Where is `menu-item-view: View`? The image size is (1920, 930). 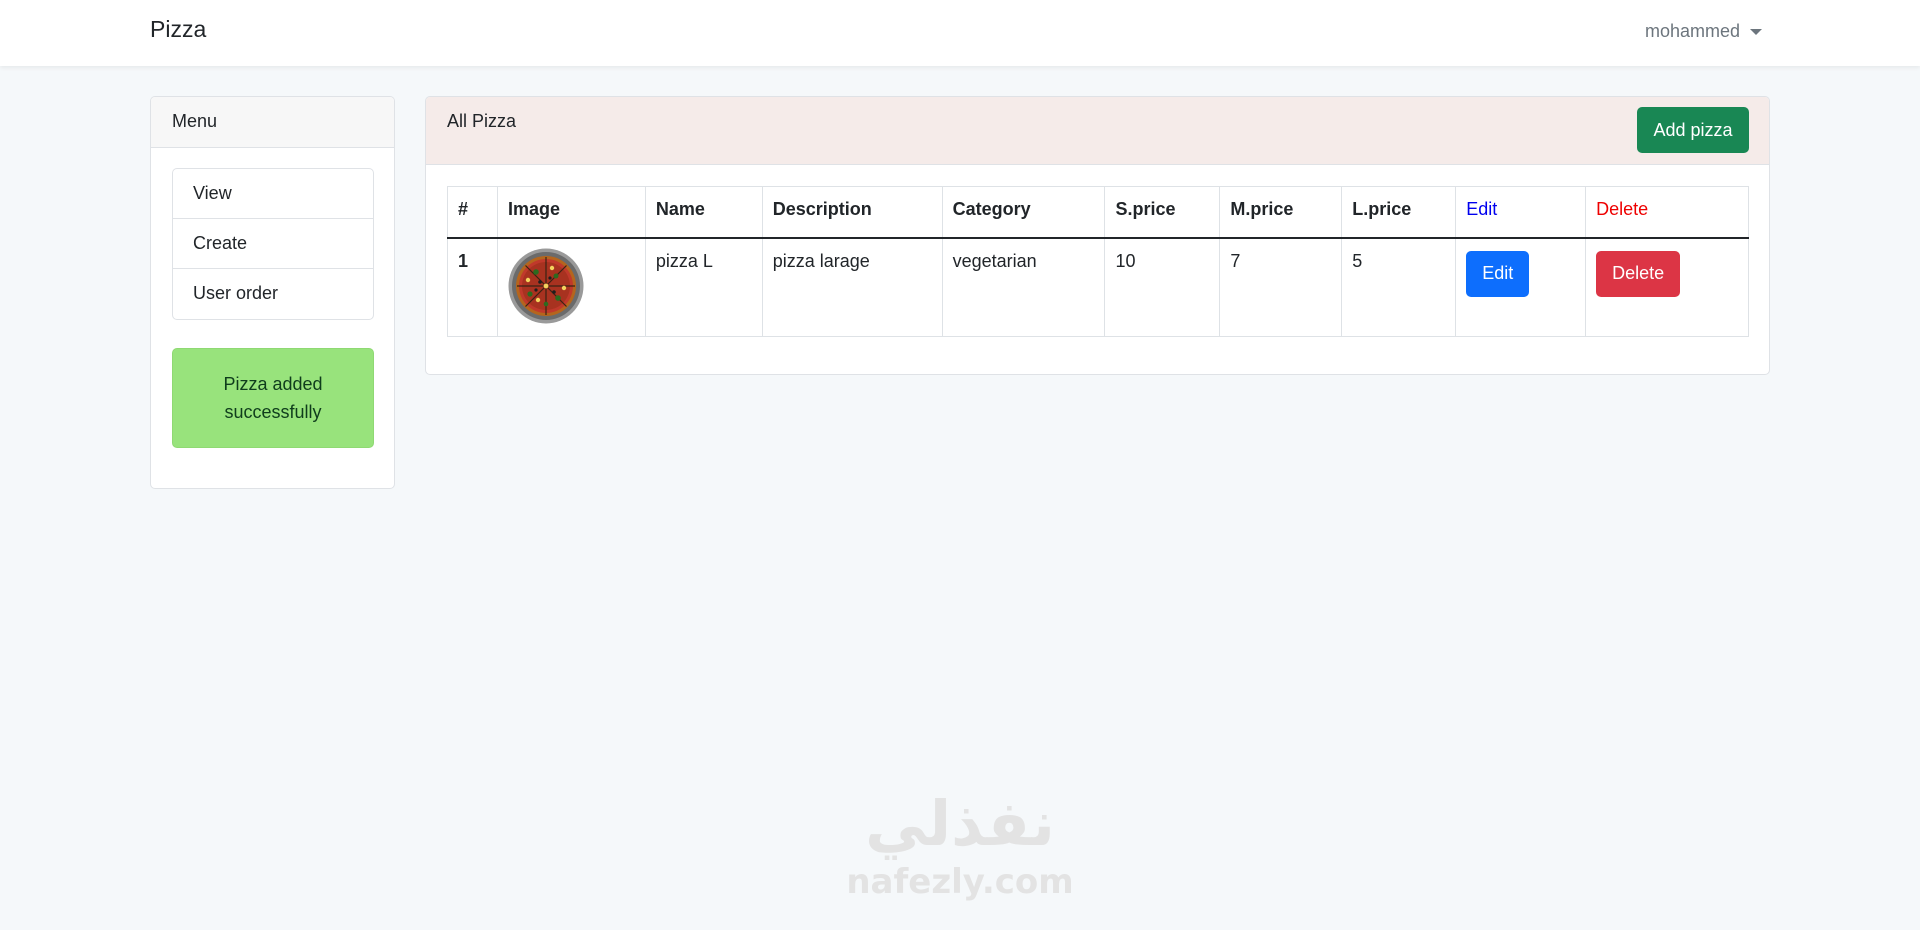 menu-item-view: View is located at coordinates (273, 194).